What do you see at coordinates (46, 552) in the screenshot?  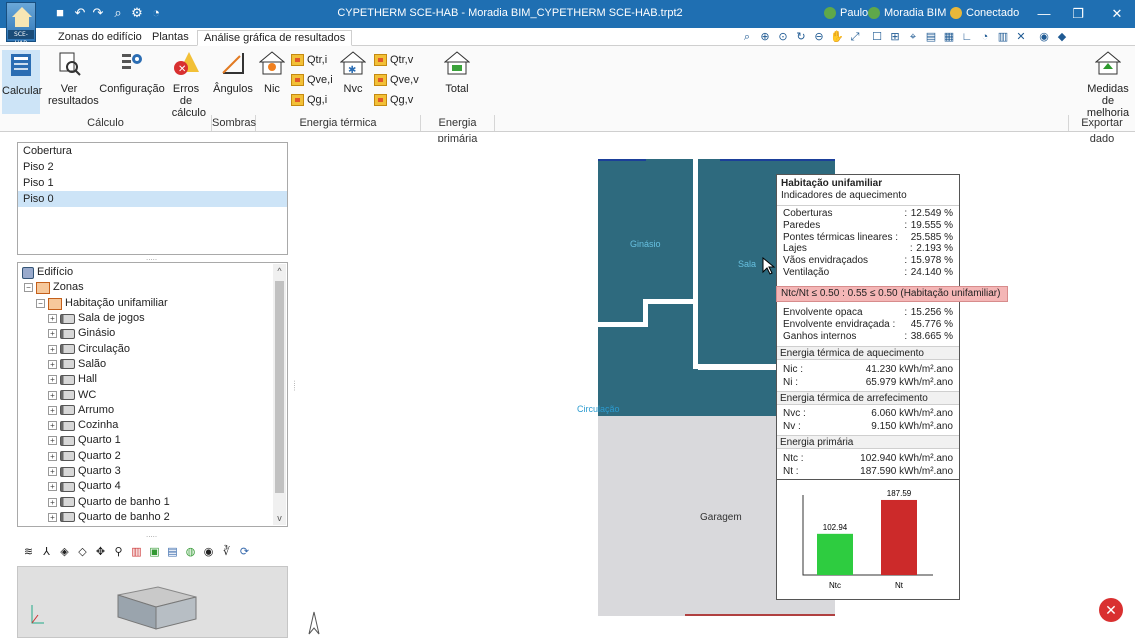 I see `axis-icon: ⅄` at bounding box center [46, 552].